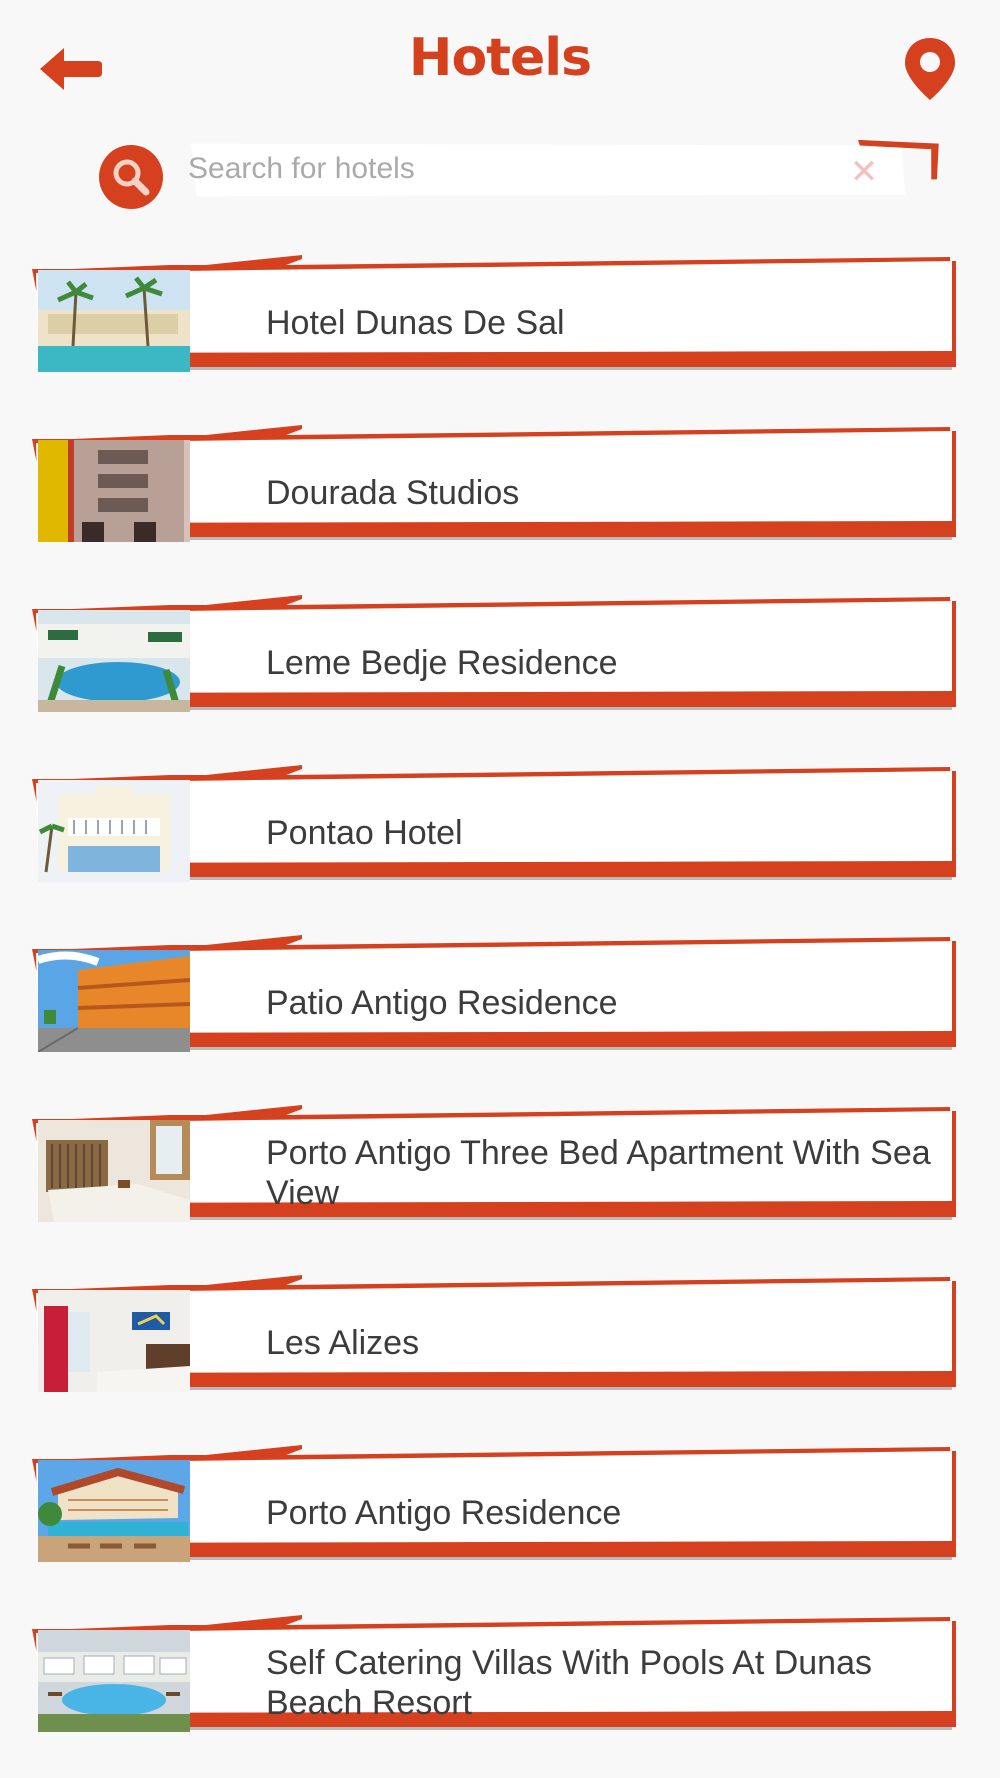  I want to click on list-item: Dourada Studios, so click(495, 490).